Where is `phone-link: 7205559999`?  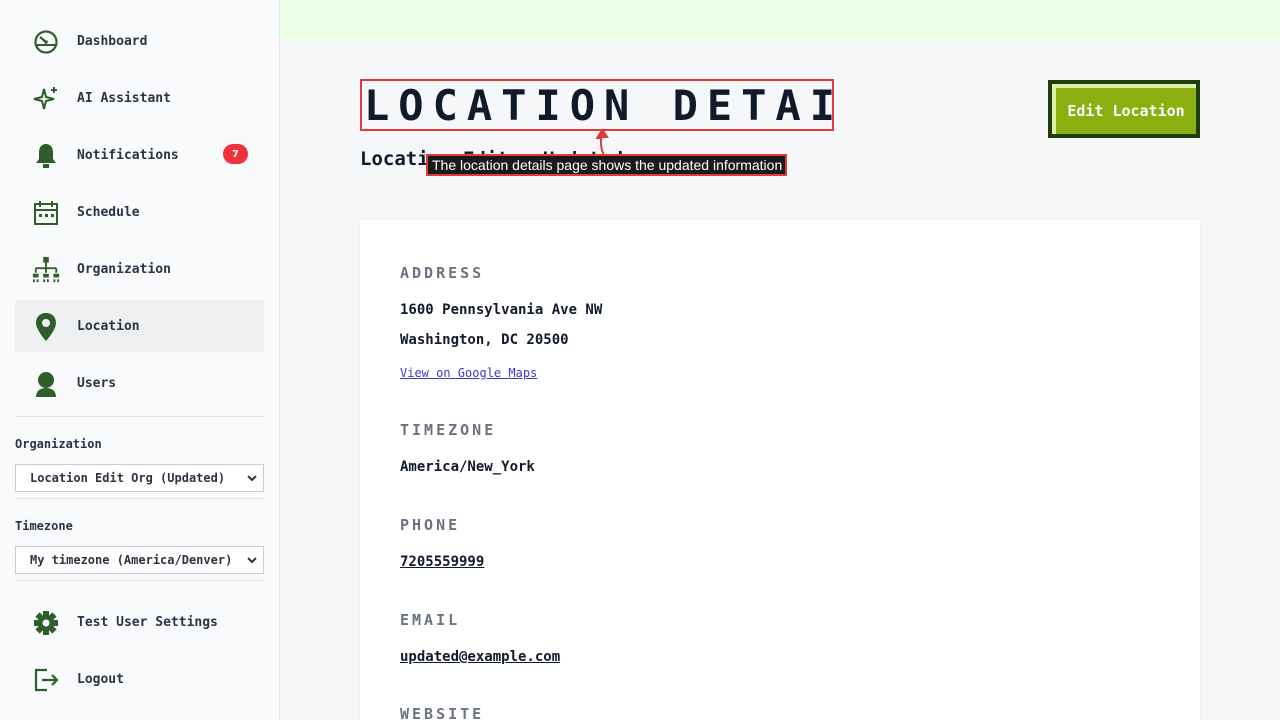 phone-link: 7205559999 is located at coordinates (442, 562).